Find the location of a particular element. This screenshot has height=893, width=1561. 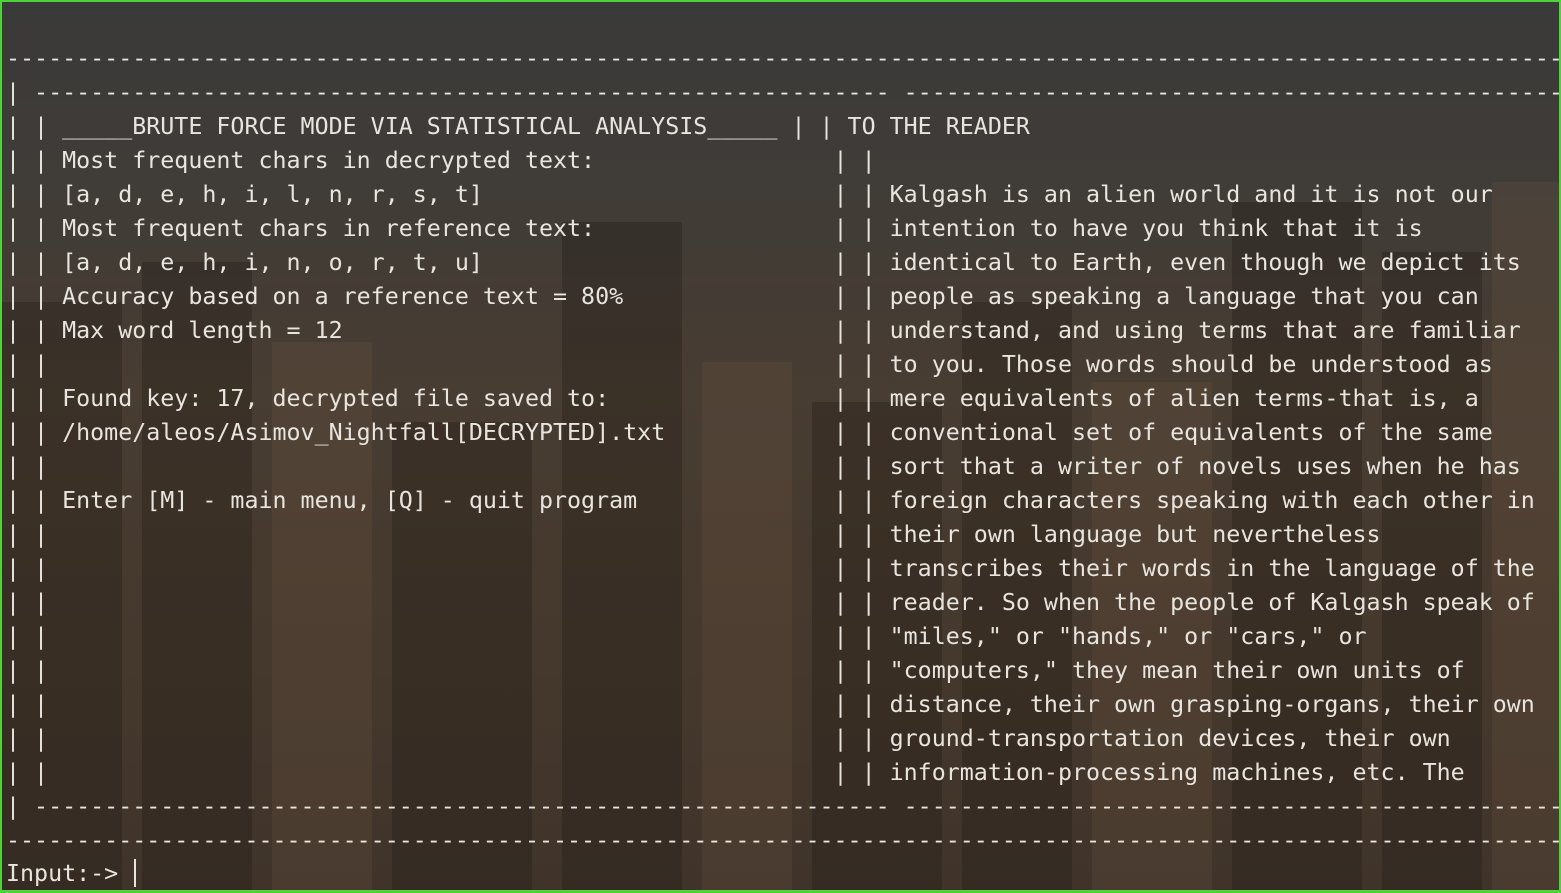

text-cursor is located at coordinates (135, 873).